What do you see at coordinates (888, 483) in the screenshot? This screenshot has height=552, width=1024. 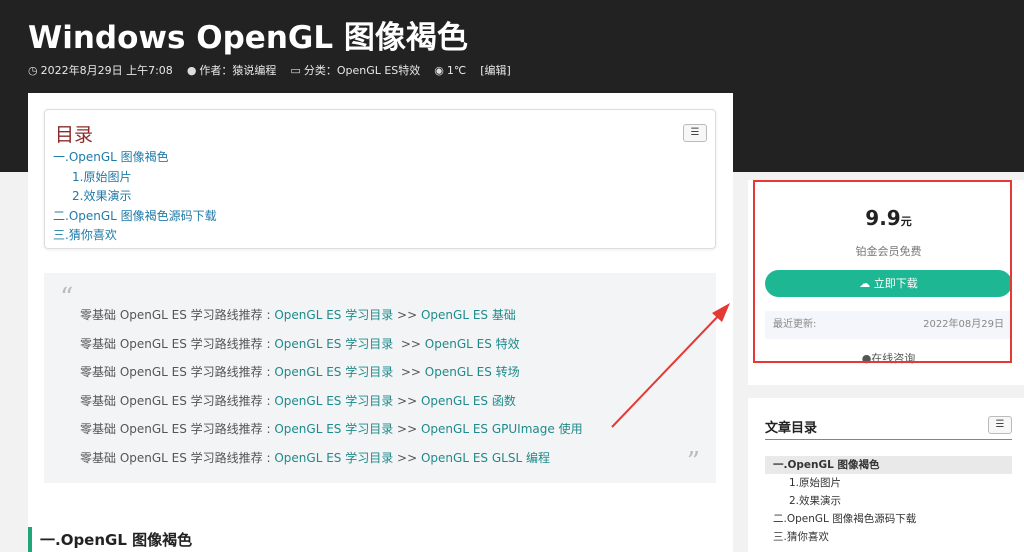 I see `article-toc-item: 1.原始图片` at bounding box center [888, 483].